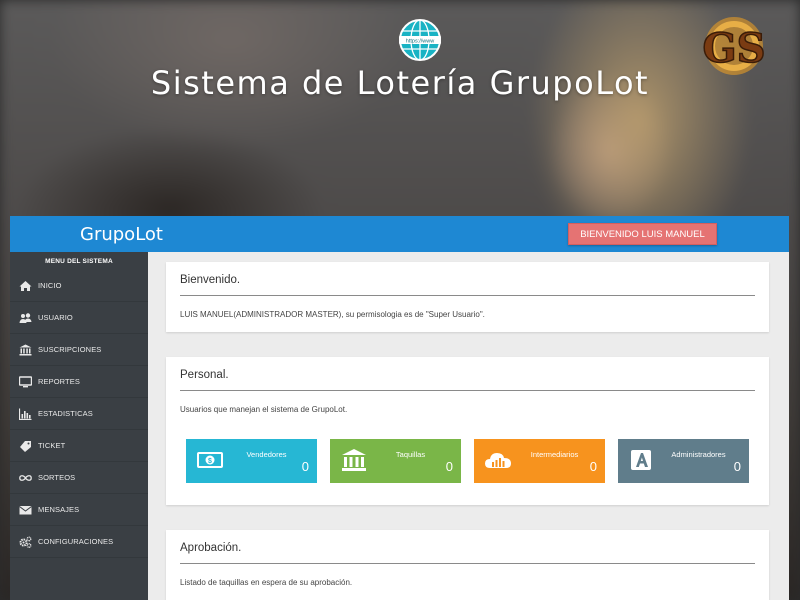  I want to click on sidebar-item-label: REPORTES, so click(59, 381).